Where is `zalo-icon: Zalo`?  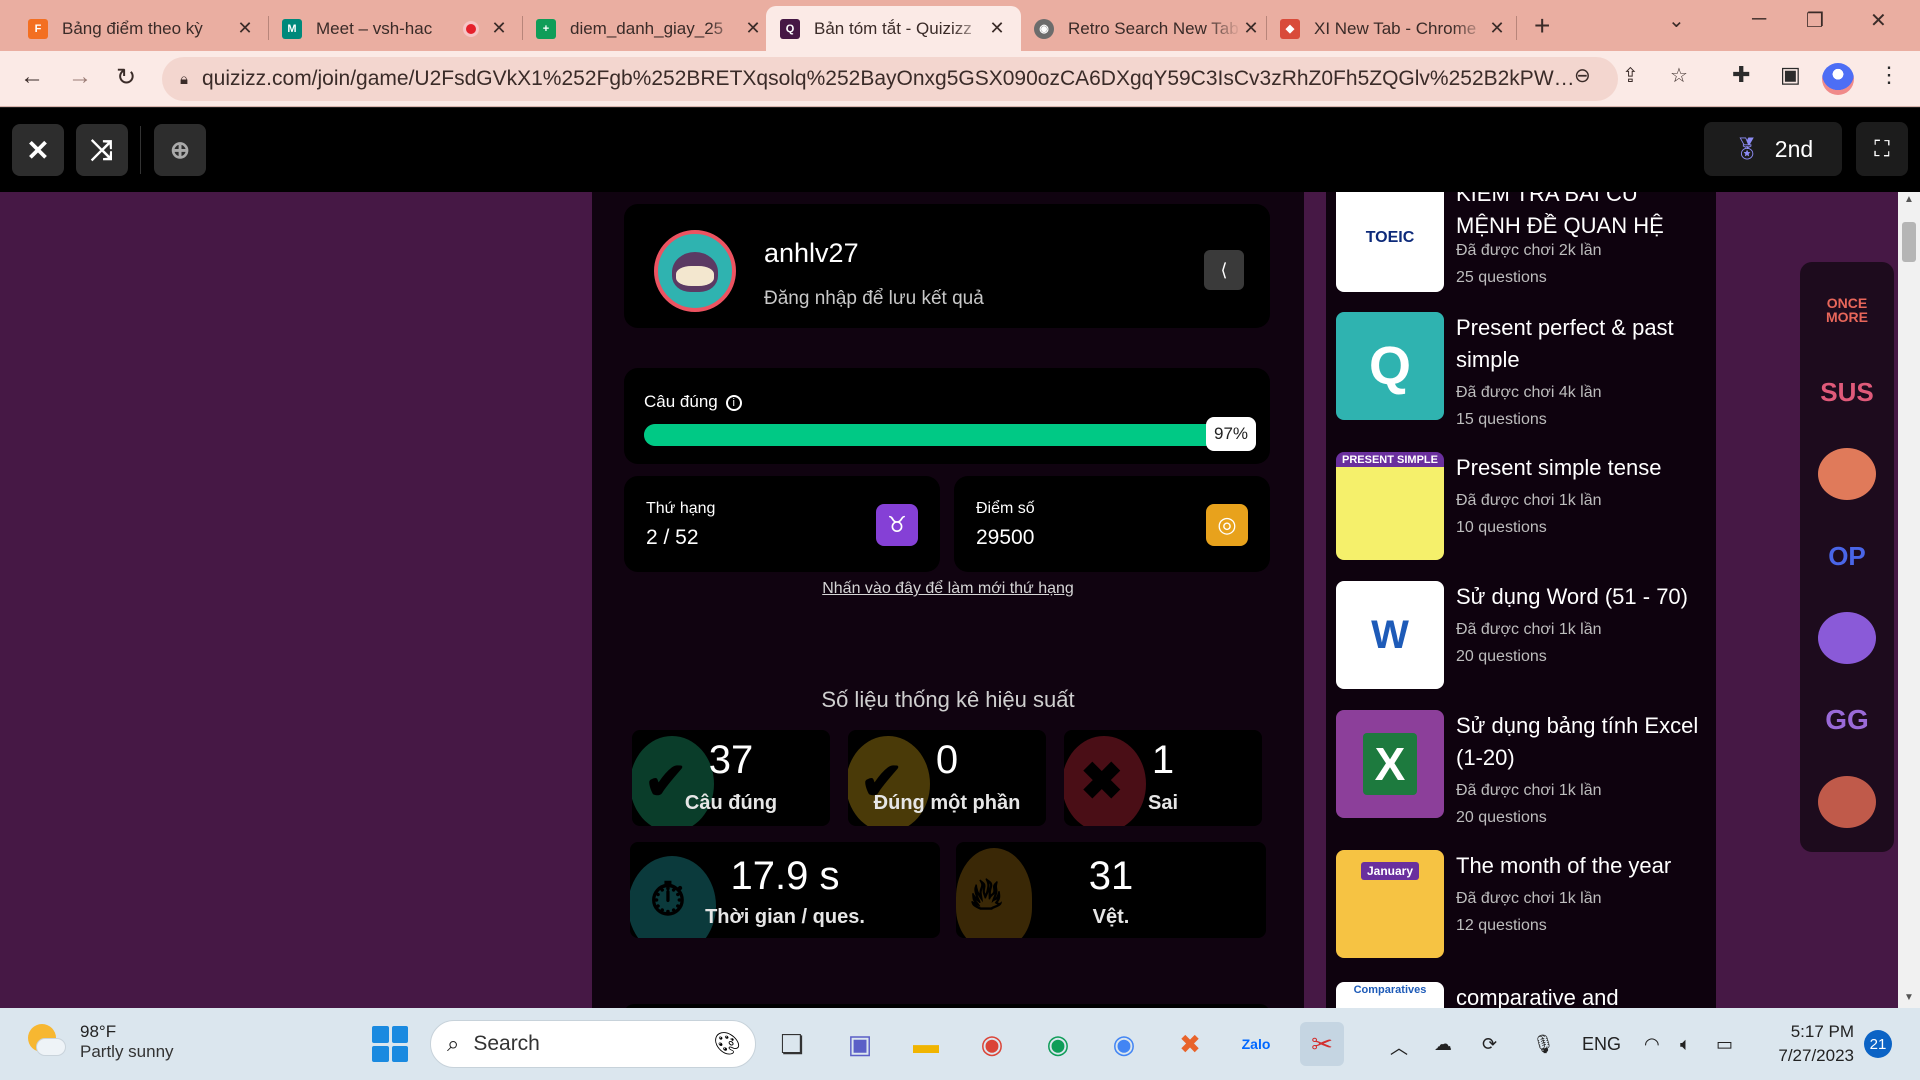
zalo-icon: Zalo is located at coordinates (1256, 1044).